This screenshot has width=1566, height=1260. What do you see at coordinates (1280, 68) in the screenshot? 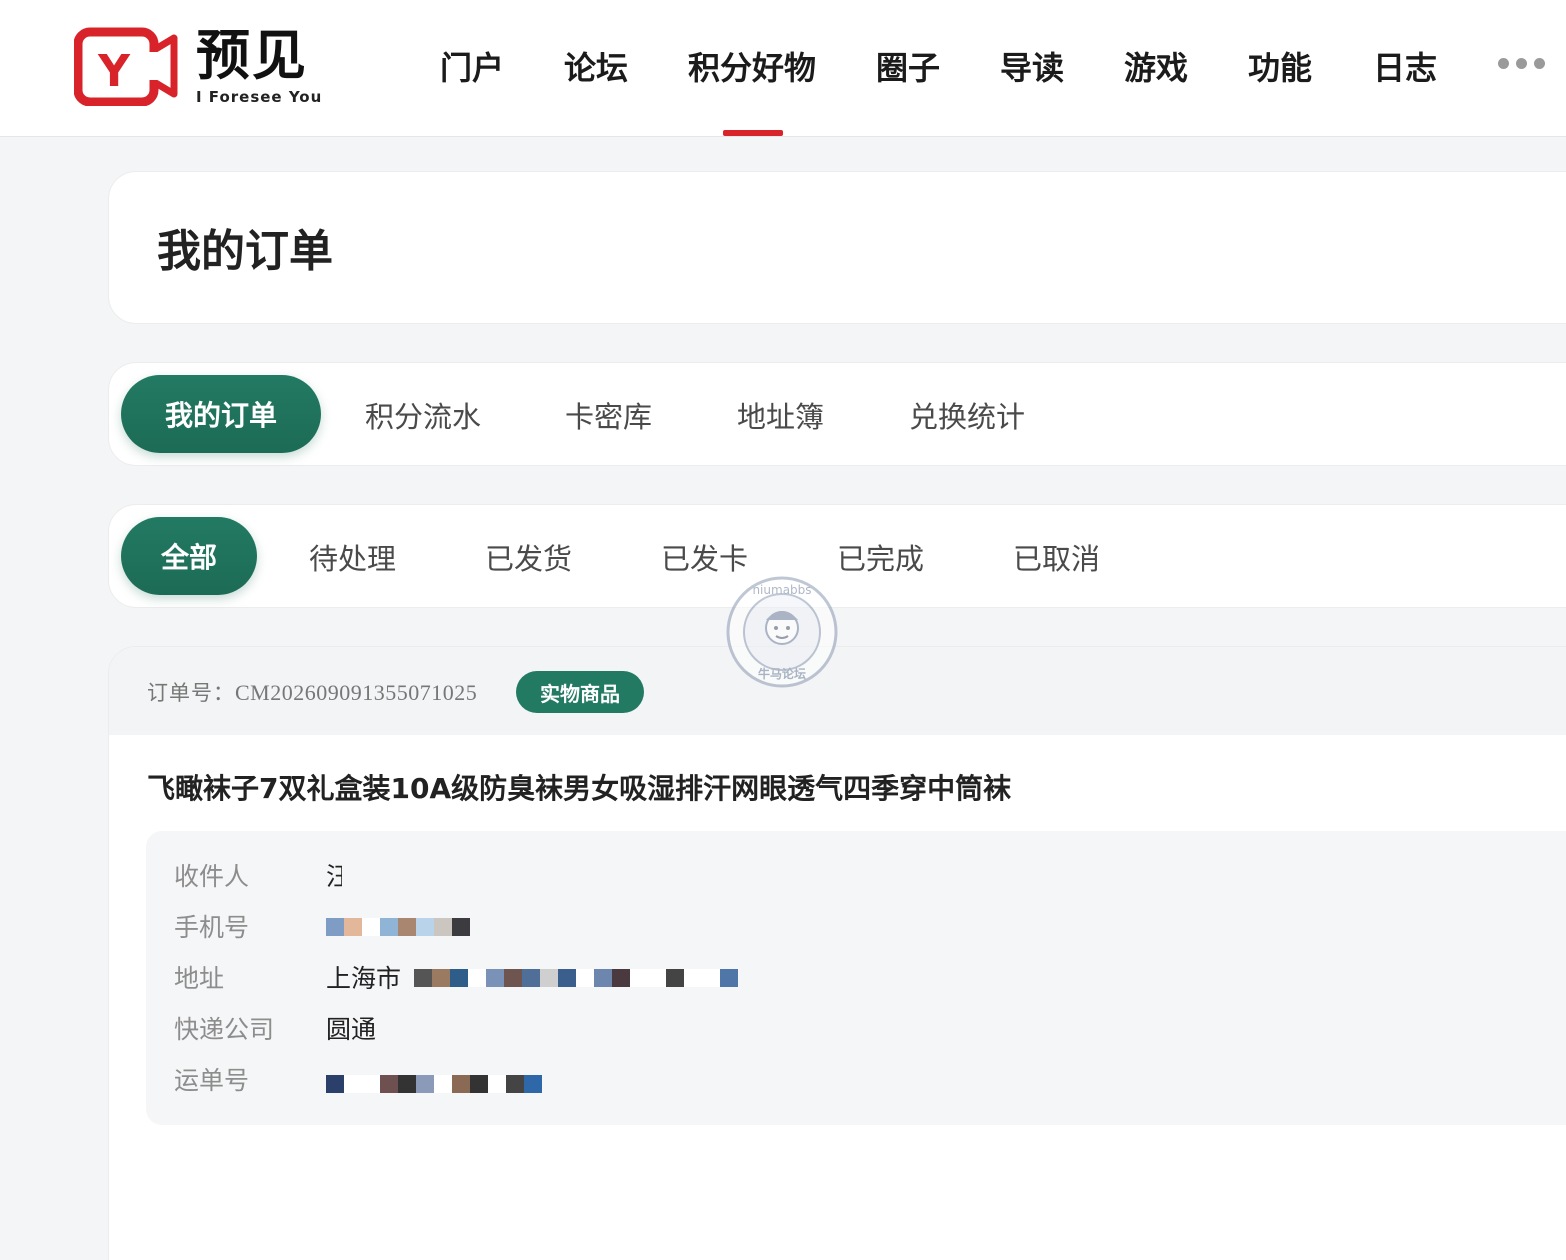
I see `nav-item-features: 功能` at bounding box center [1280, 68].